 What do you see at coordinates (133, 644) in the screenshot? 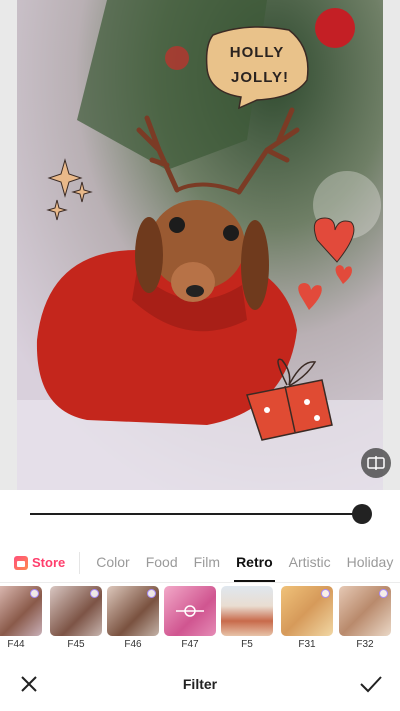
I see `filter-label: F46` at bounding box center [133, 644].